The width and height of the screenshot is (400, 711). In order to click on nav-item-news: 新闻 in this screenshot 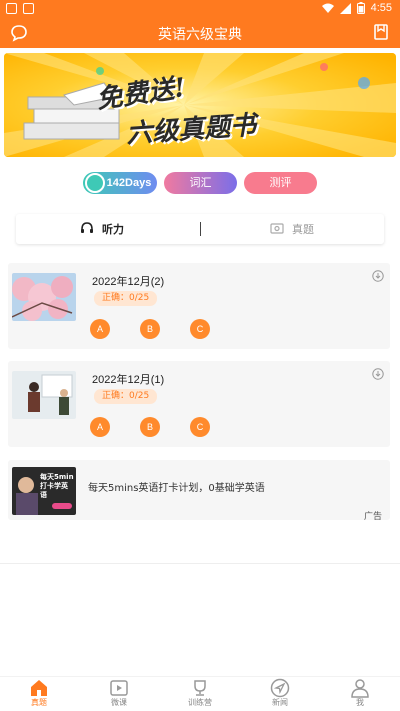, I will do `click(280, 694)`.